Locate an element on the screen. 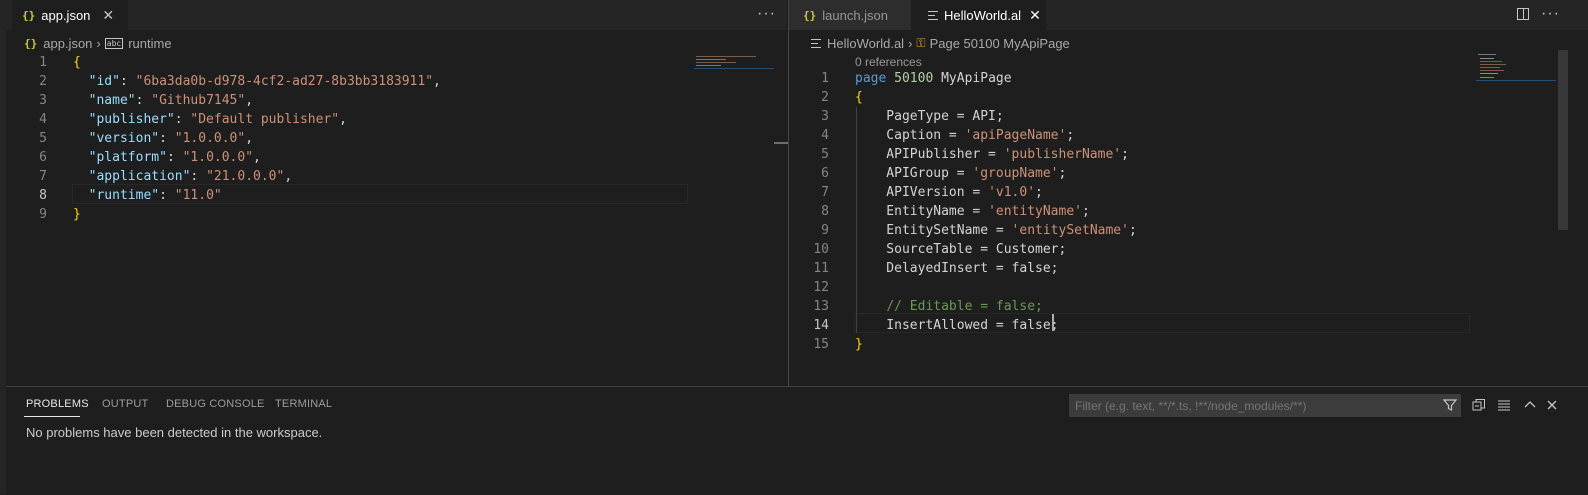 The image size is (1588, 495). code-line: "application": "21.0.0.0", is located at coordinates (190, 176).